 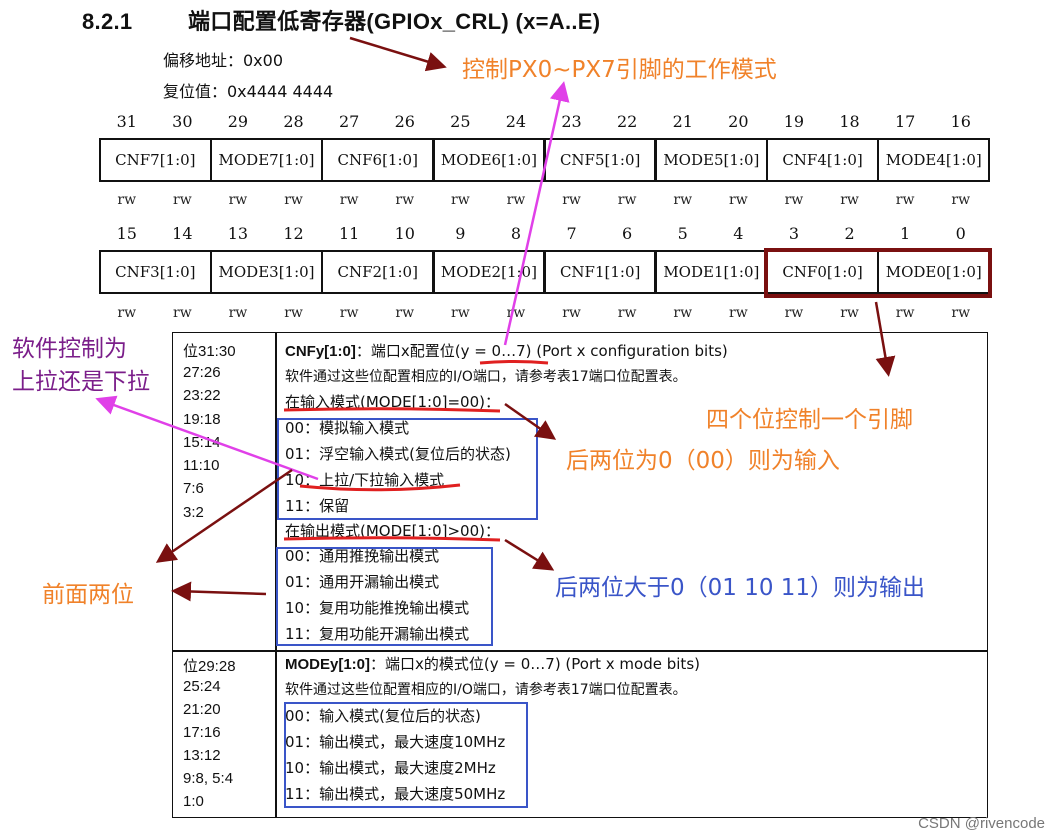 I want to click on lower-access-15: rw, so click(x=961, y=313).